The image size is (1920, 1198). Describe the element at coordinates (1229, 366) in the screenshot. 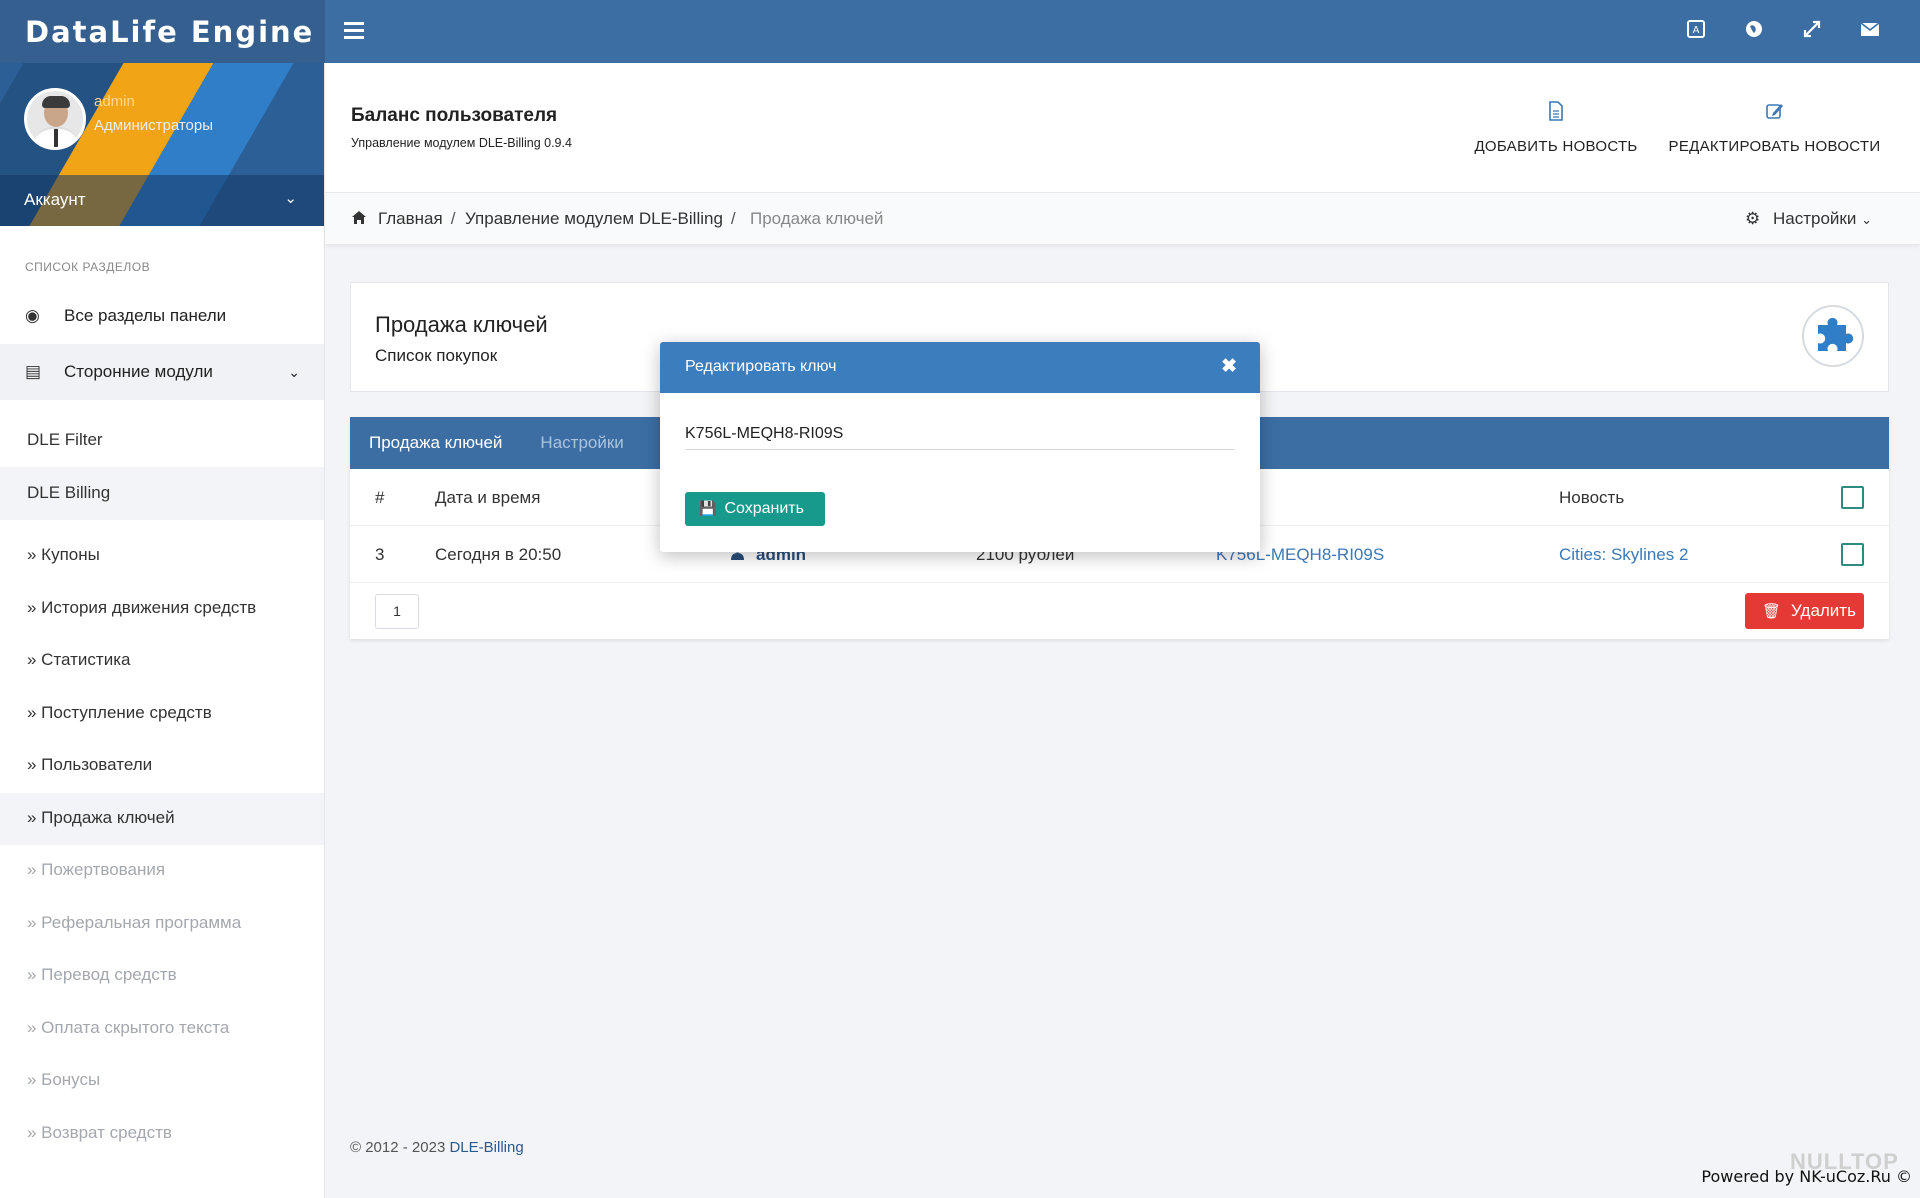

I see `close-icon: ✖` at that location.